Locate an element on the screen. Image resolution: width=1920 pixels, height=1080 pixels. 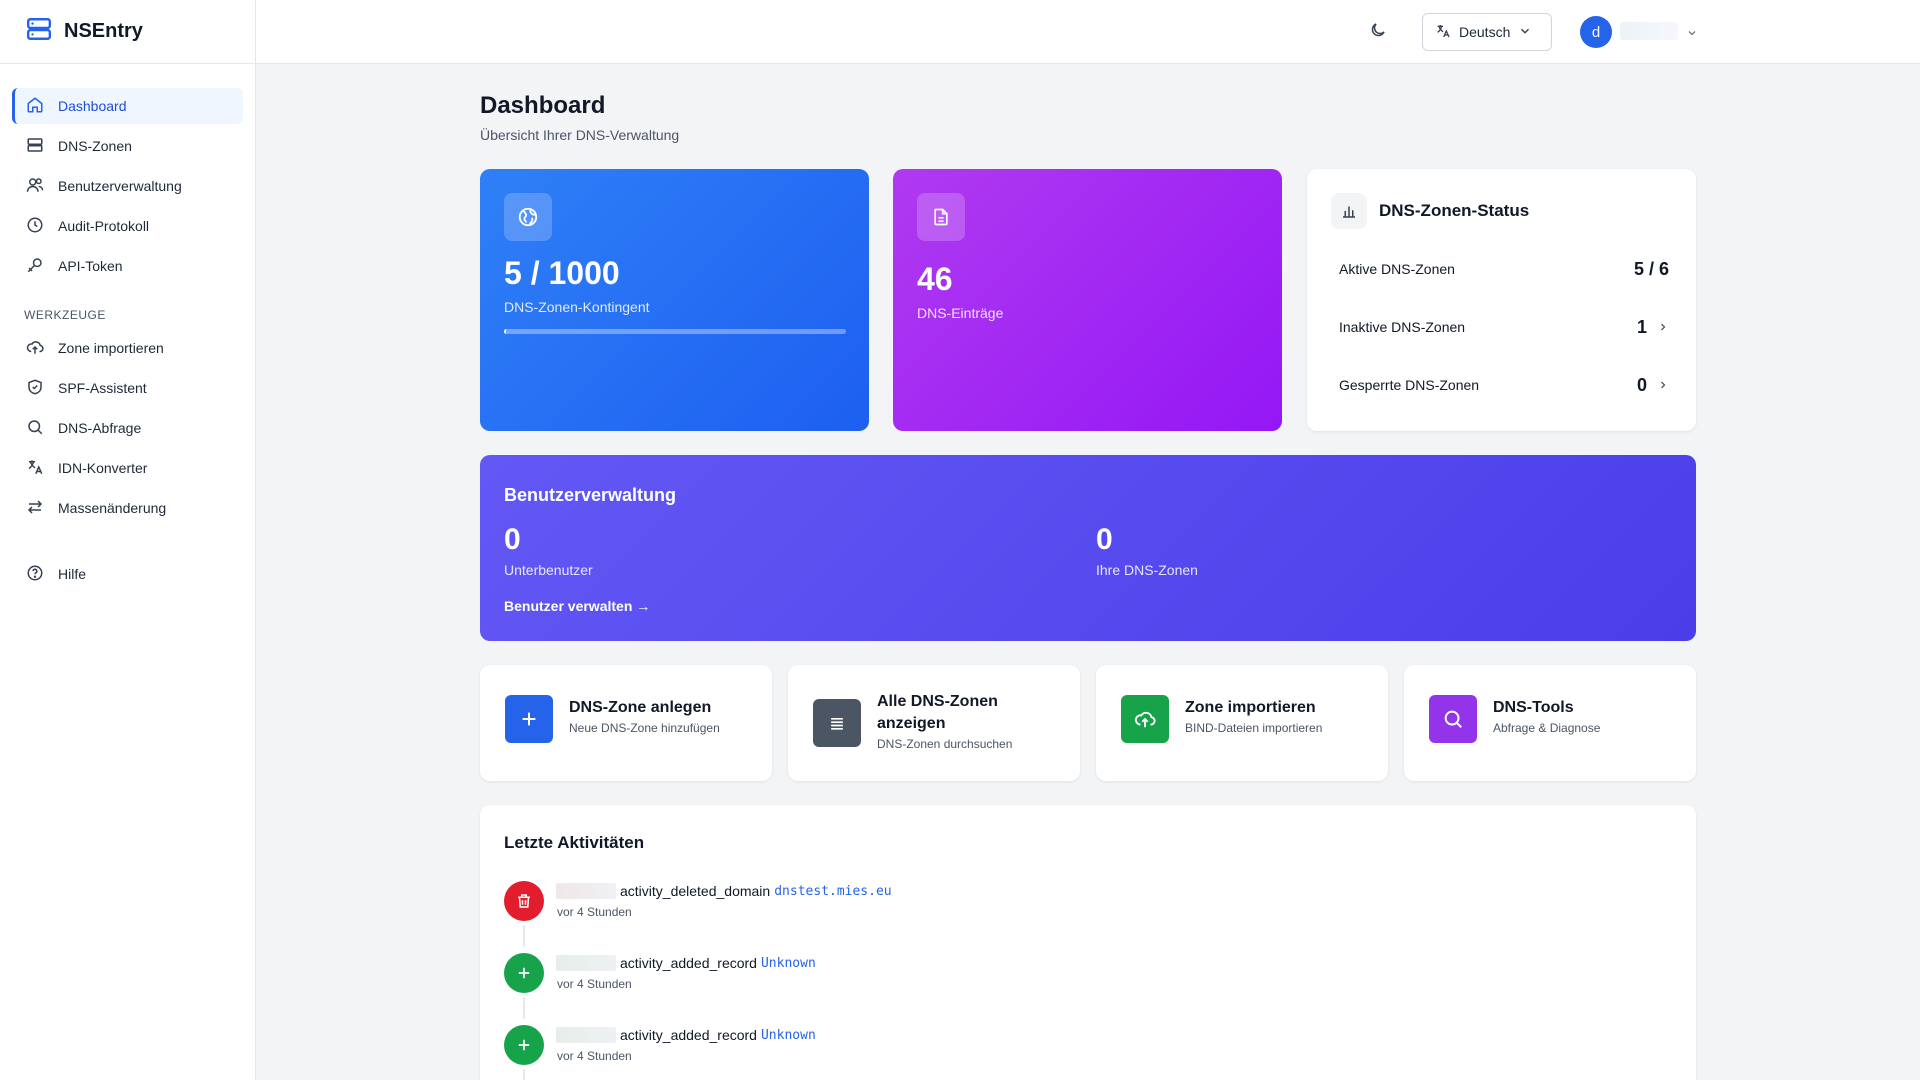
sidebar-item-dns-zones: DNS-Zonen is located at coordinates (127, 146).